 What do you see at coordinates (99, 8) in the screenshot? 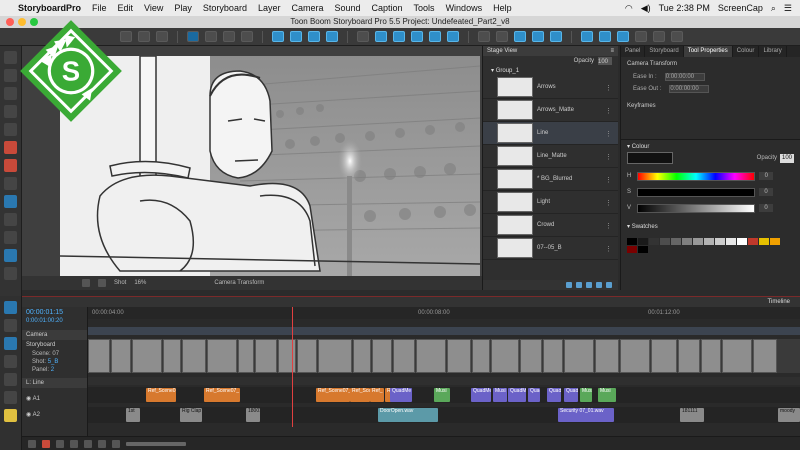
I see `menu-file: File` at bounding box center [99, 8].